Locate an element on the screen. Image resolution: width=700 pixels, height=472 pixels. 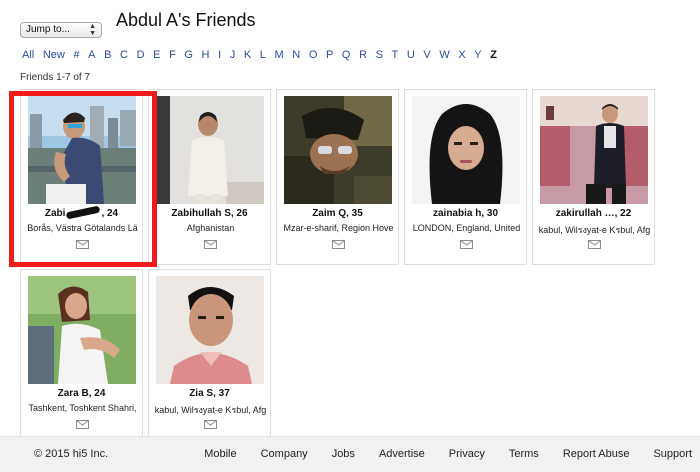
footer-link-mobile: Mobile is located at coordinates (220, 454).